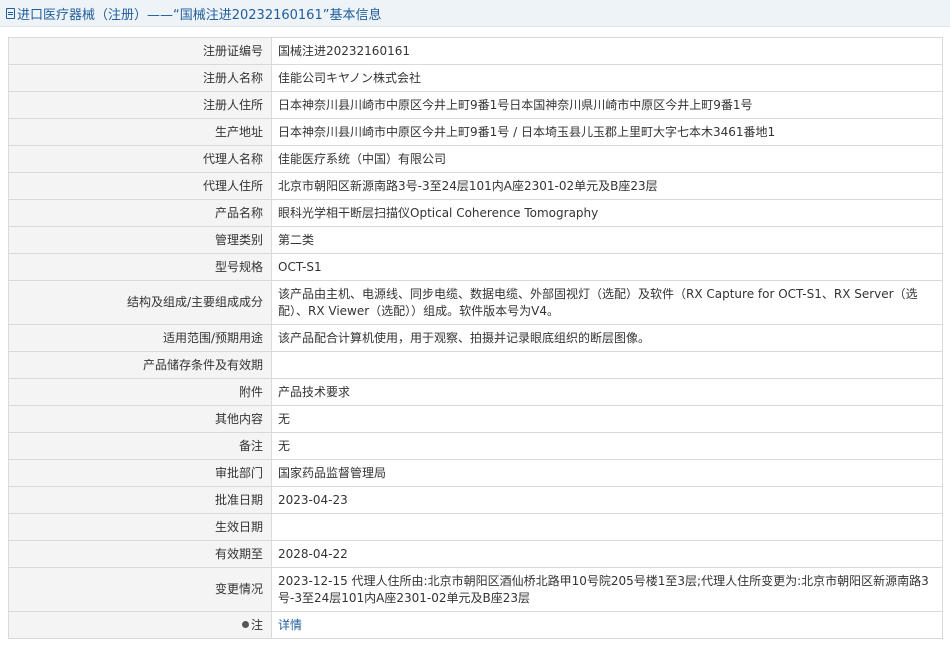  I want to click on field-label: 变更情况, so click(140, 589).